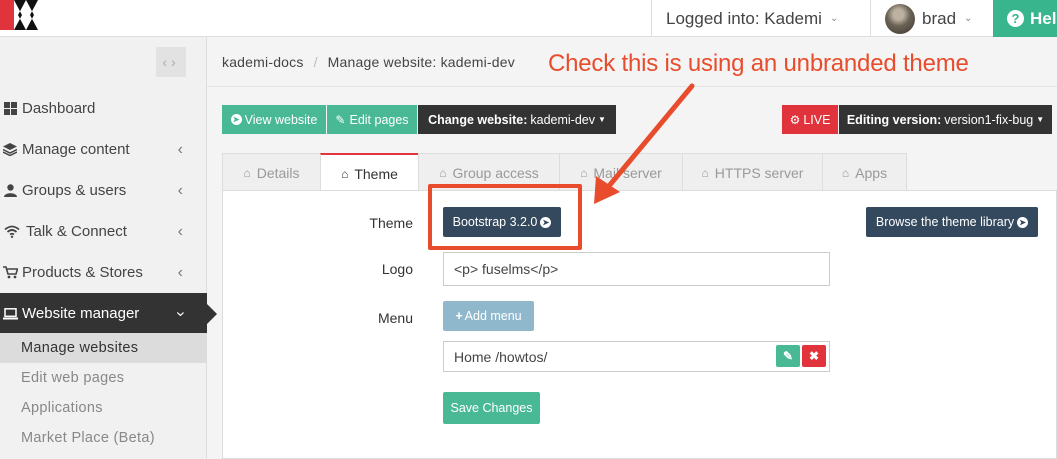  I want to click on live-badge-button: ⚙ LIVE, so click(810, 119).